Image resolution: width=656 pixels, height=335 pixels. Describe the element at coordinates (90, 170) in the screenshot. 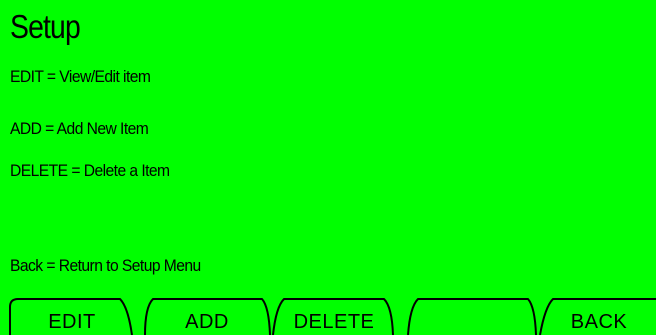

I see `help-text-delete: DELETE = Delete a Item` at that location.